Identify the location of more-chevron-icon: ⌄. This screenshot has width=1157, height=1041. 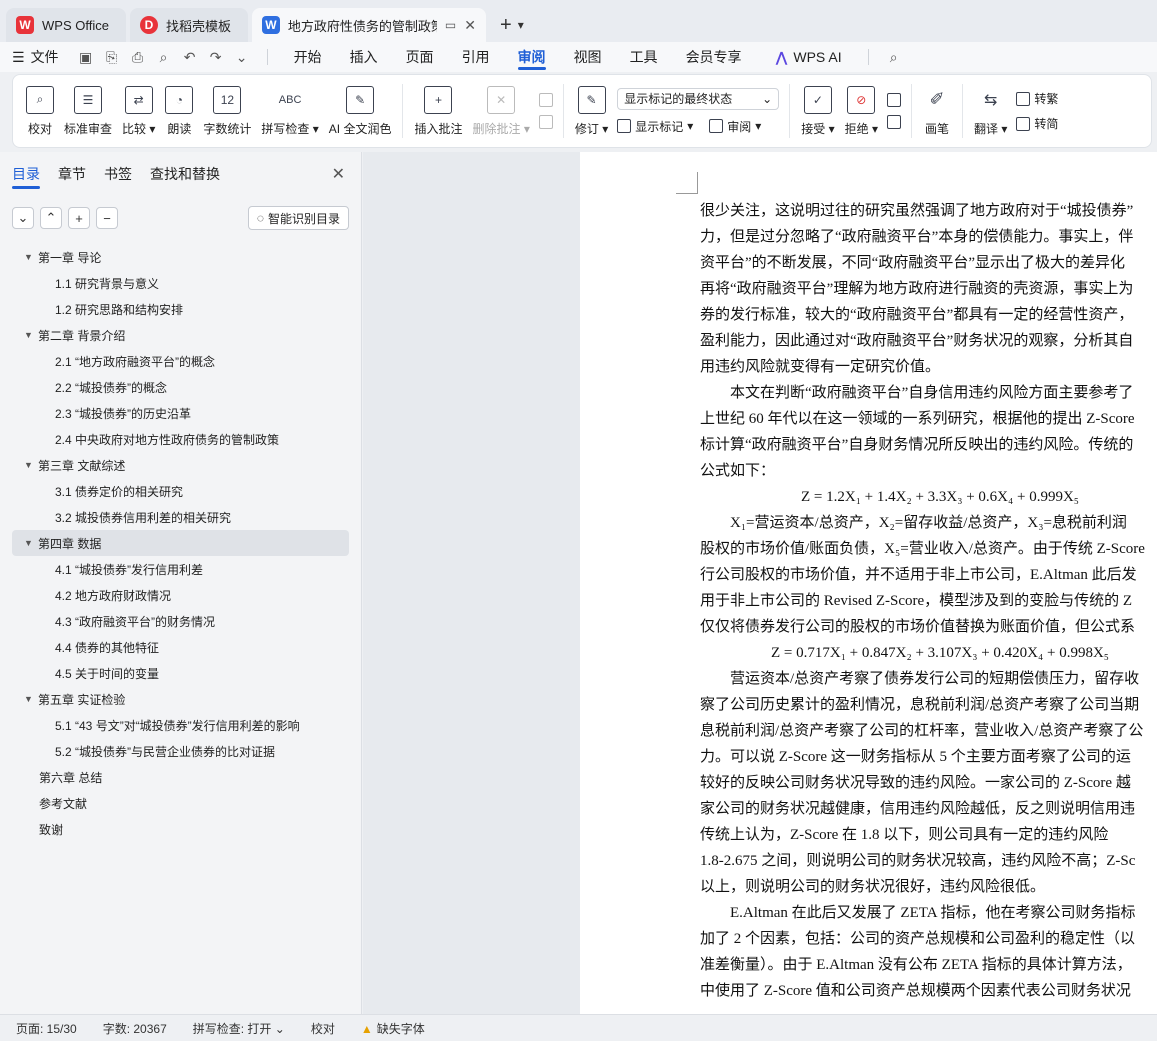
(242, 57).